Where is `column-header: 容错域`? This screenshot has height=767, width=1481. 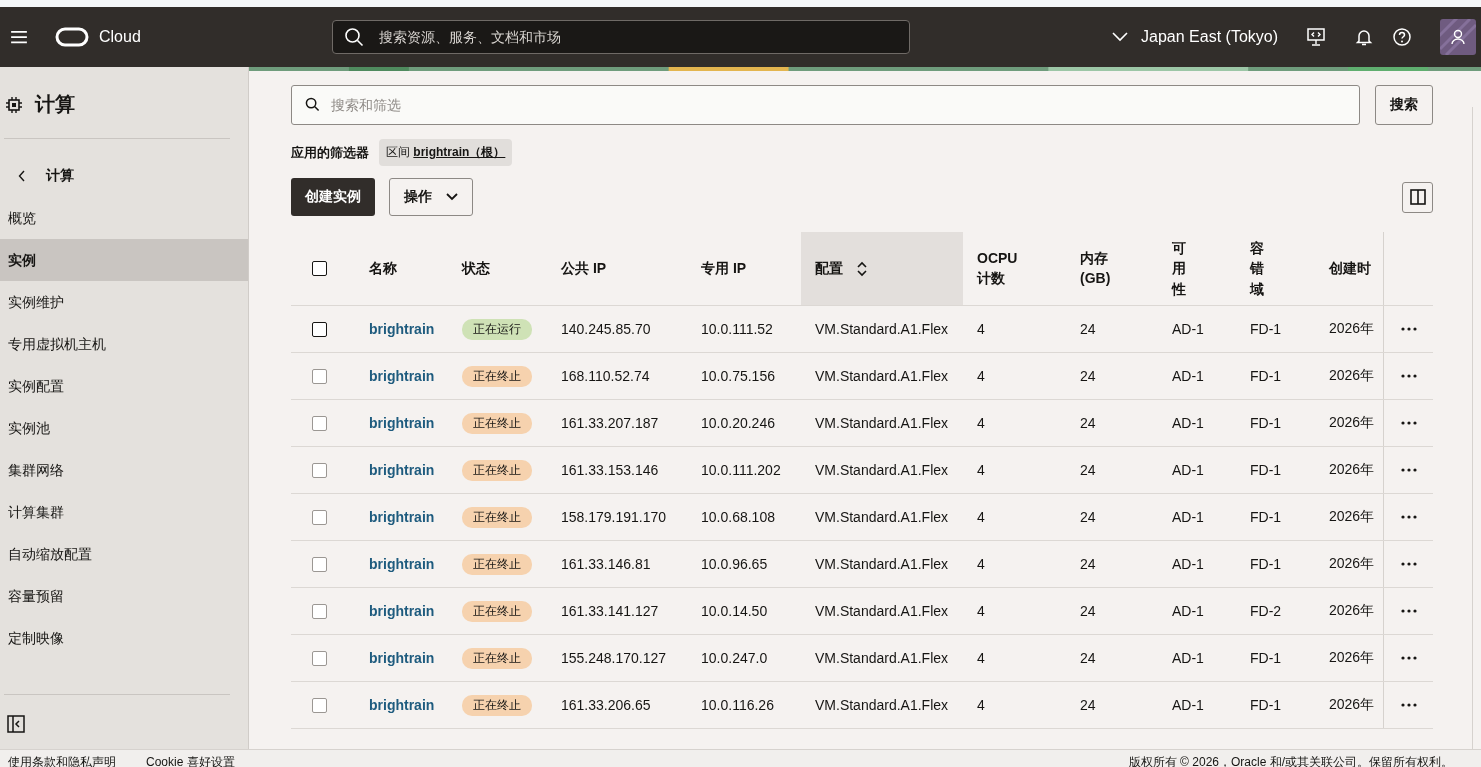 column-header: 容错域 is located at coordinates (1275, 268).